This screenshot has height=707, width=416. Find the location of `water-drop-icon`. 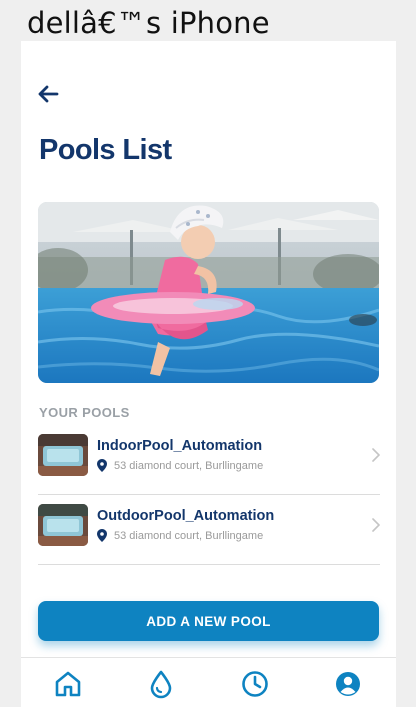

water-drop-icon is located at coordinates (161, 684).